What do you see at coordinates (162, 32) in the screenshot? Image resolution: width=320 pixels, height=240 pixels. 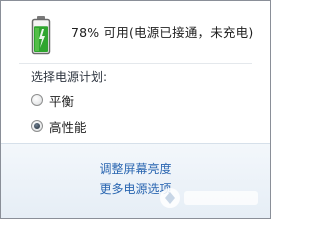 I see `battery-status-text: 78% 可用(电源已接通，未充电)` at bounding box center [162, 32].